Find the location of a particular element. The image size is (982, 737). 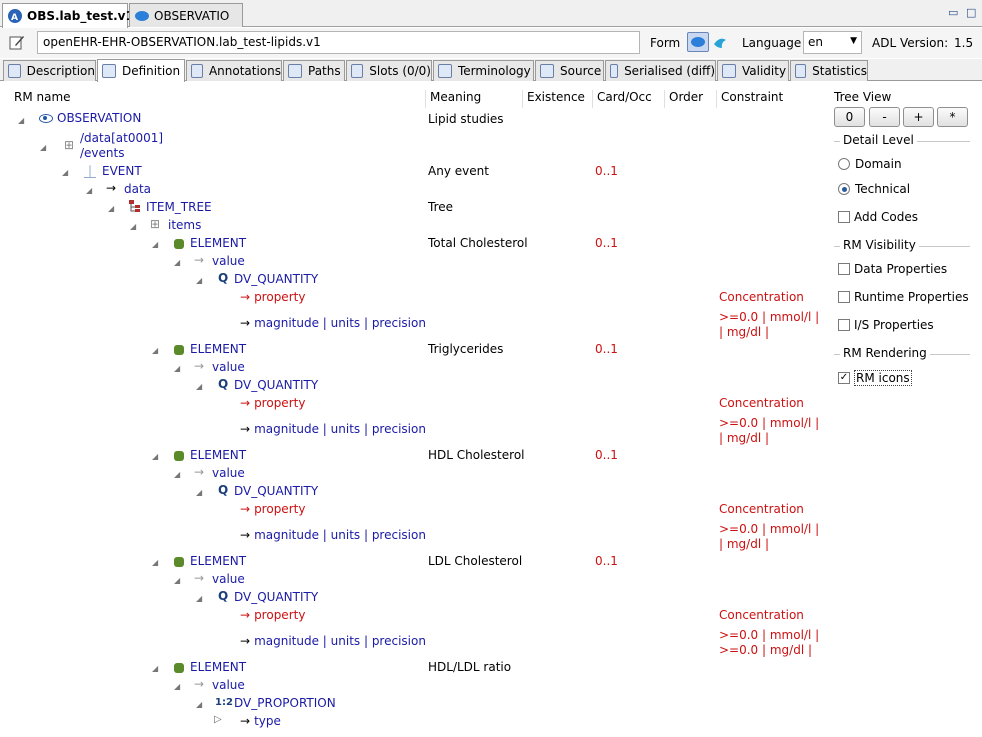

radio-selected-icon is located at coordinates (844, 189).